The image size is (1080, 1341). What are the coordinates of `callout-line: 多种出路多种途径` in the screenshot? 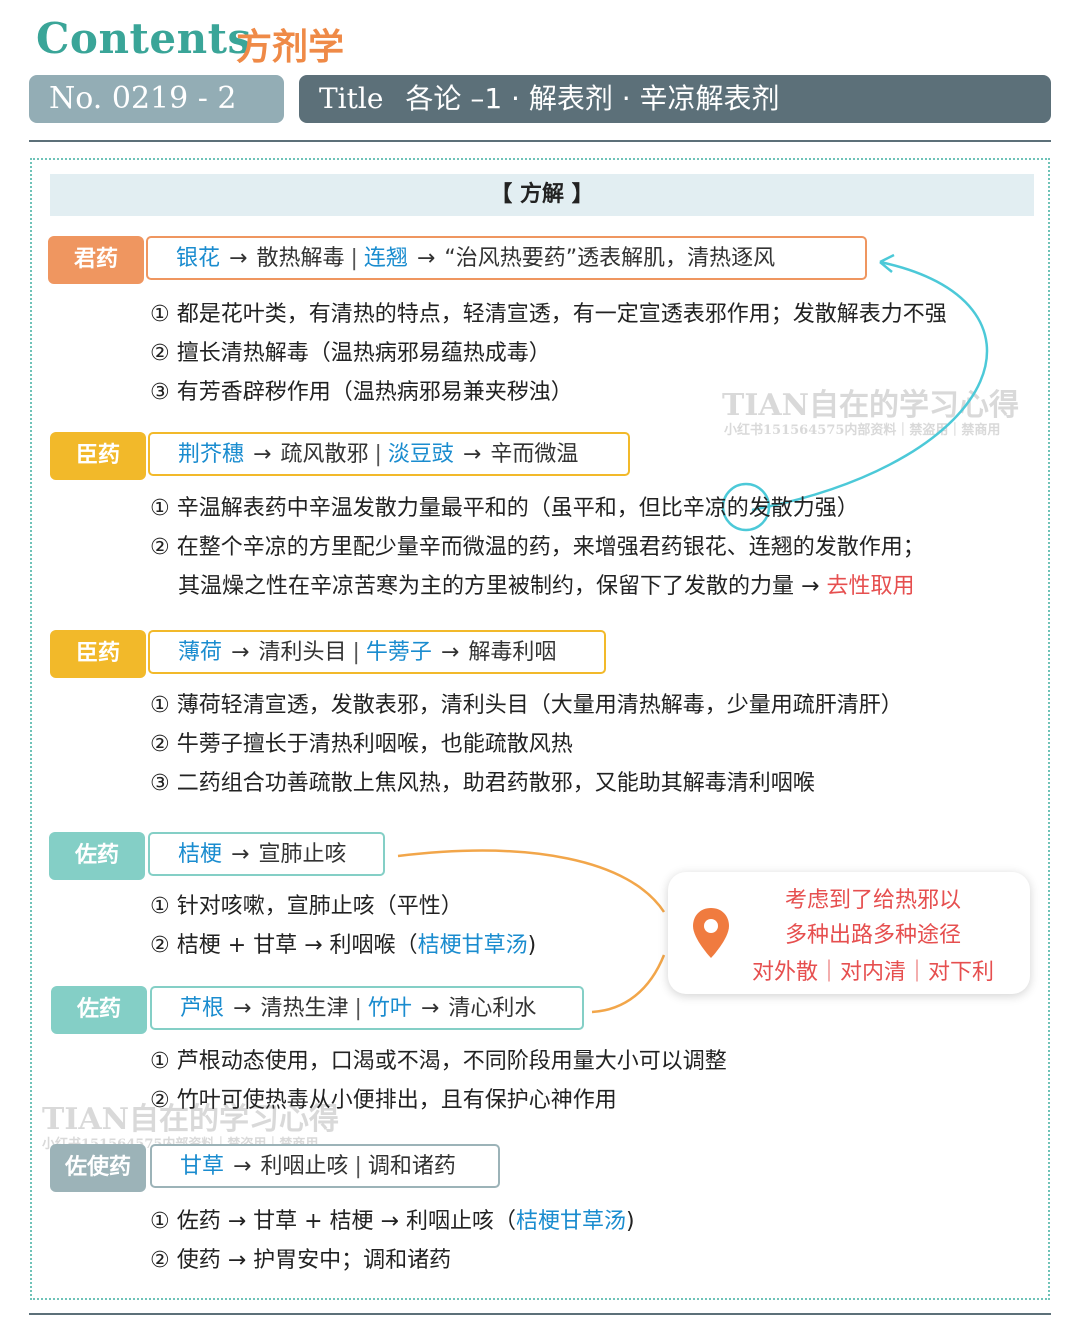 It's located at (872, 935).